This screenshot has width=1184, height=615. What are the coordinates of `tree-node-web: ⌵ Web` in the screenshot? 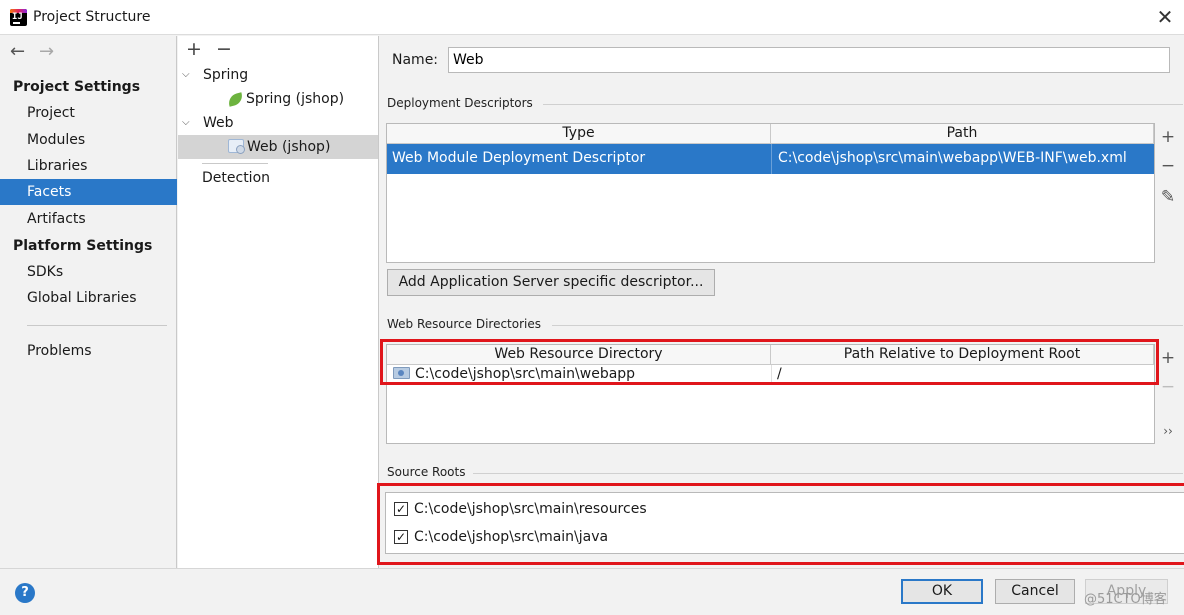 It's located at (278, 123).